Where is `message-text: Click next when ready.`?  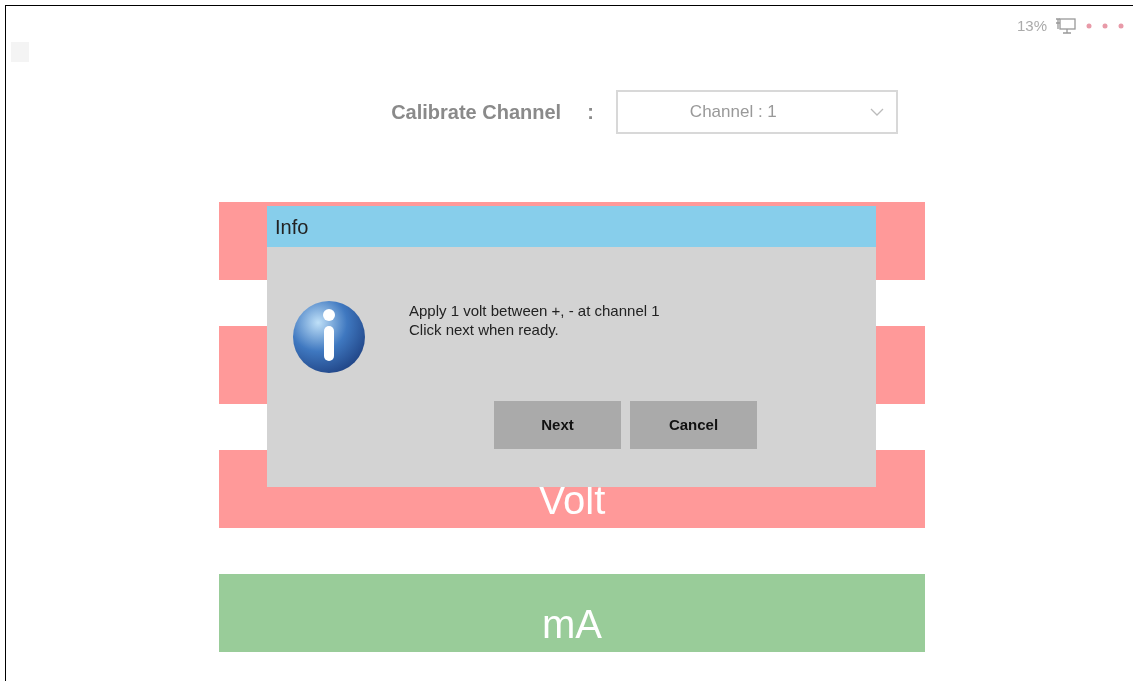 message-text: Click next when ready. is located at coordinates (484, 329).